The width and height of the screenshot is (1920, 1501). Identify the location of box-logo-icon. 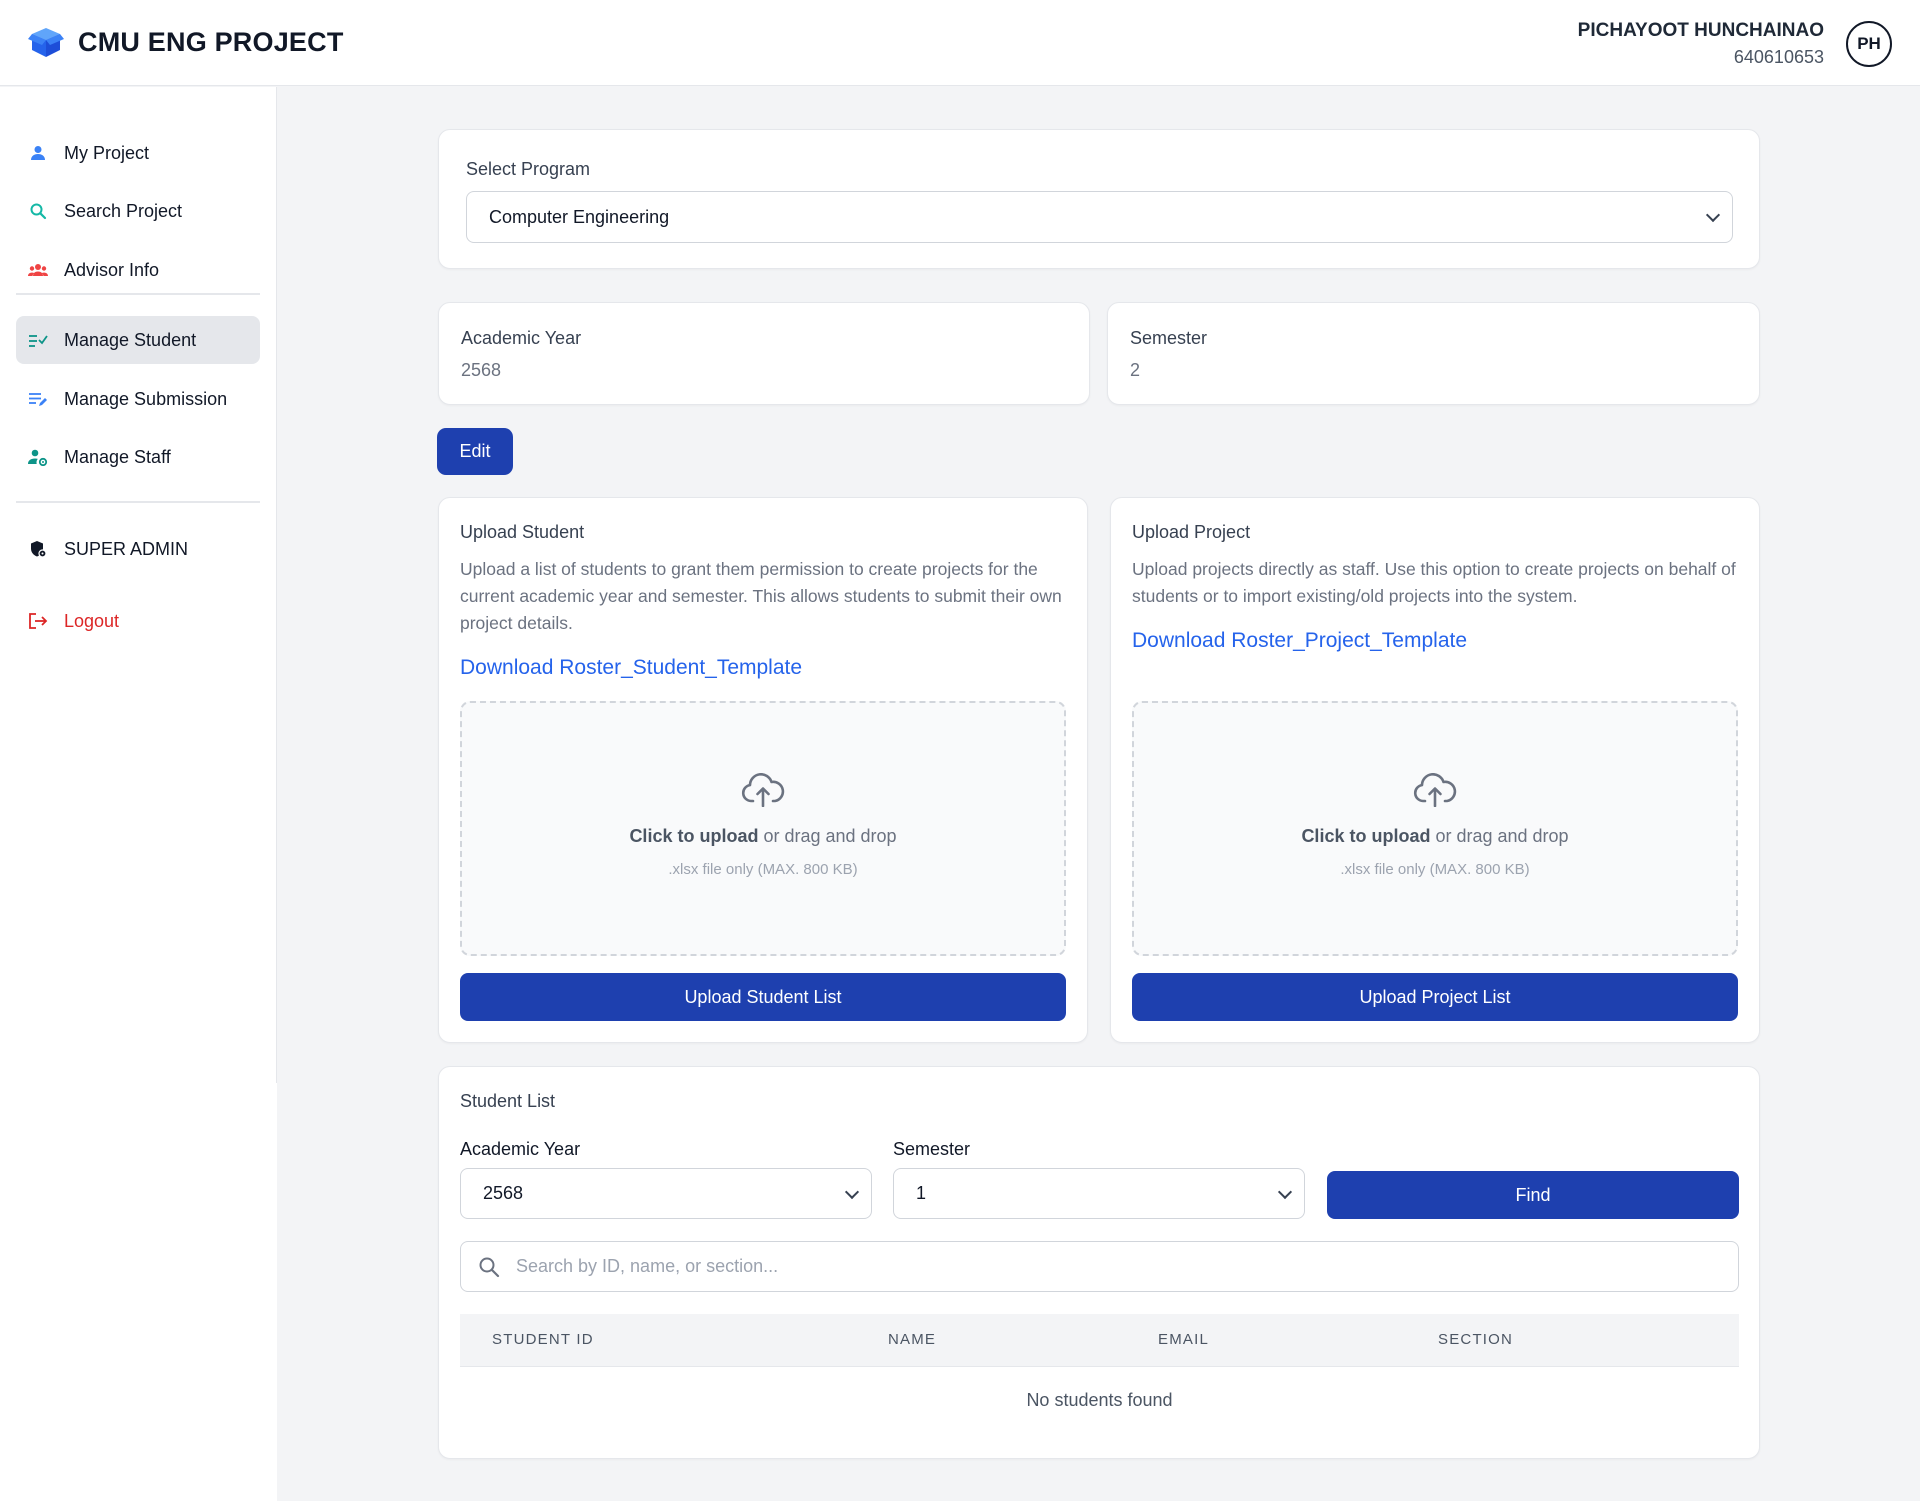
(46, 42).